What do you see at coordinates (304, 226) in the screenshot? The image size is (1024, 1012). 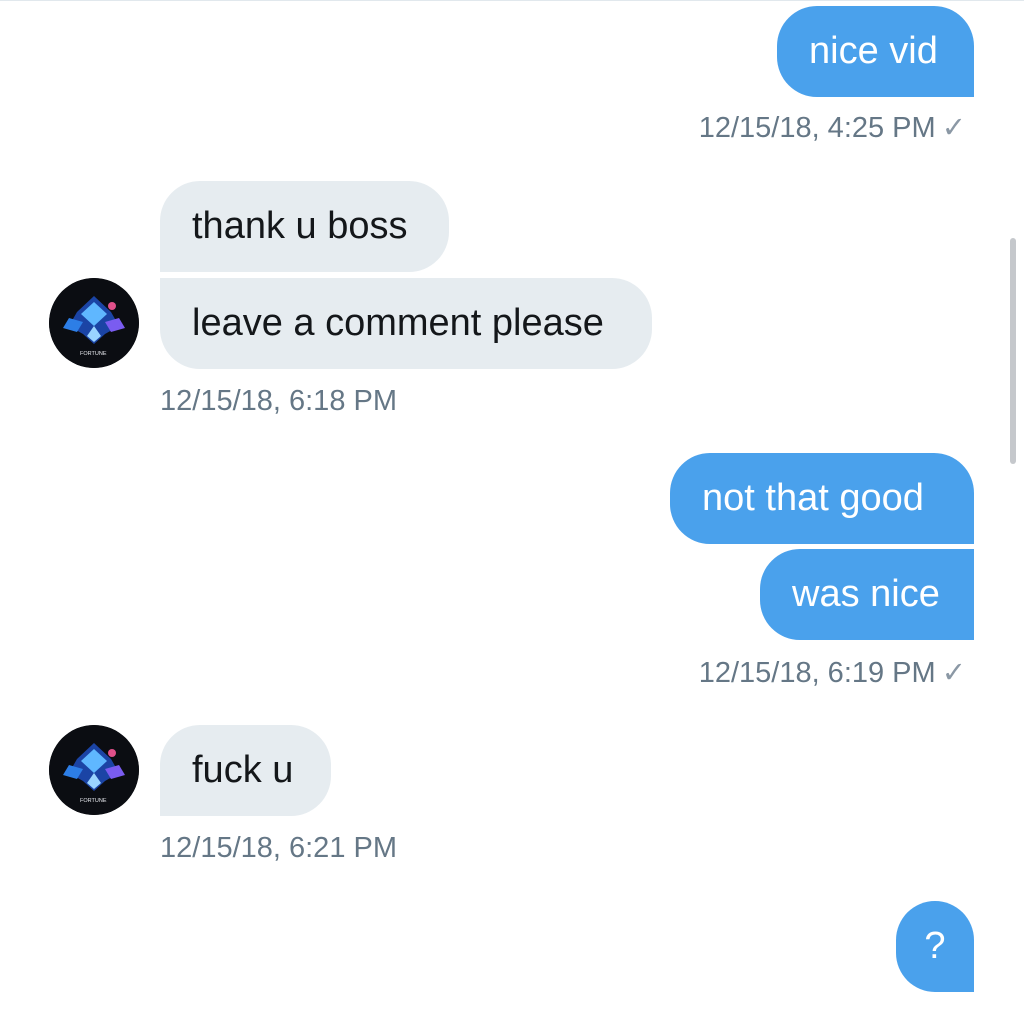 I see `incoming-message-bubble: thank u boss` at bounding box center [304, 226].